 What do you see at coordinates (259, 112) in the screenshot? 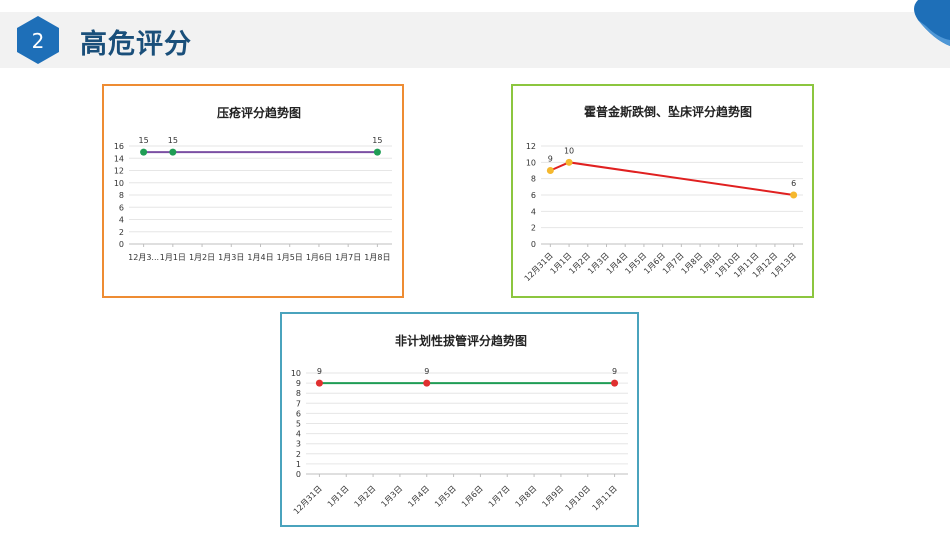
I see `chart-title: 压疮评分趋势图` at bounding box center [259, 112].